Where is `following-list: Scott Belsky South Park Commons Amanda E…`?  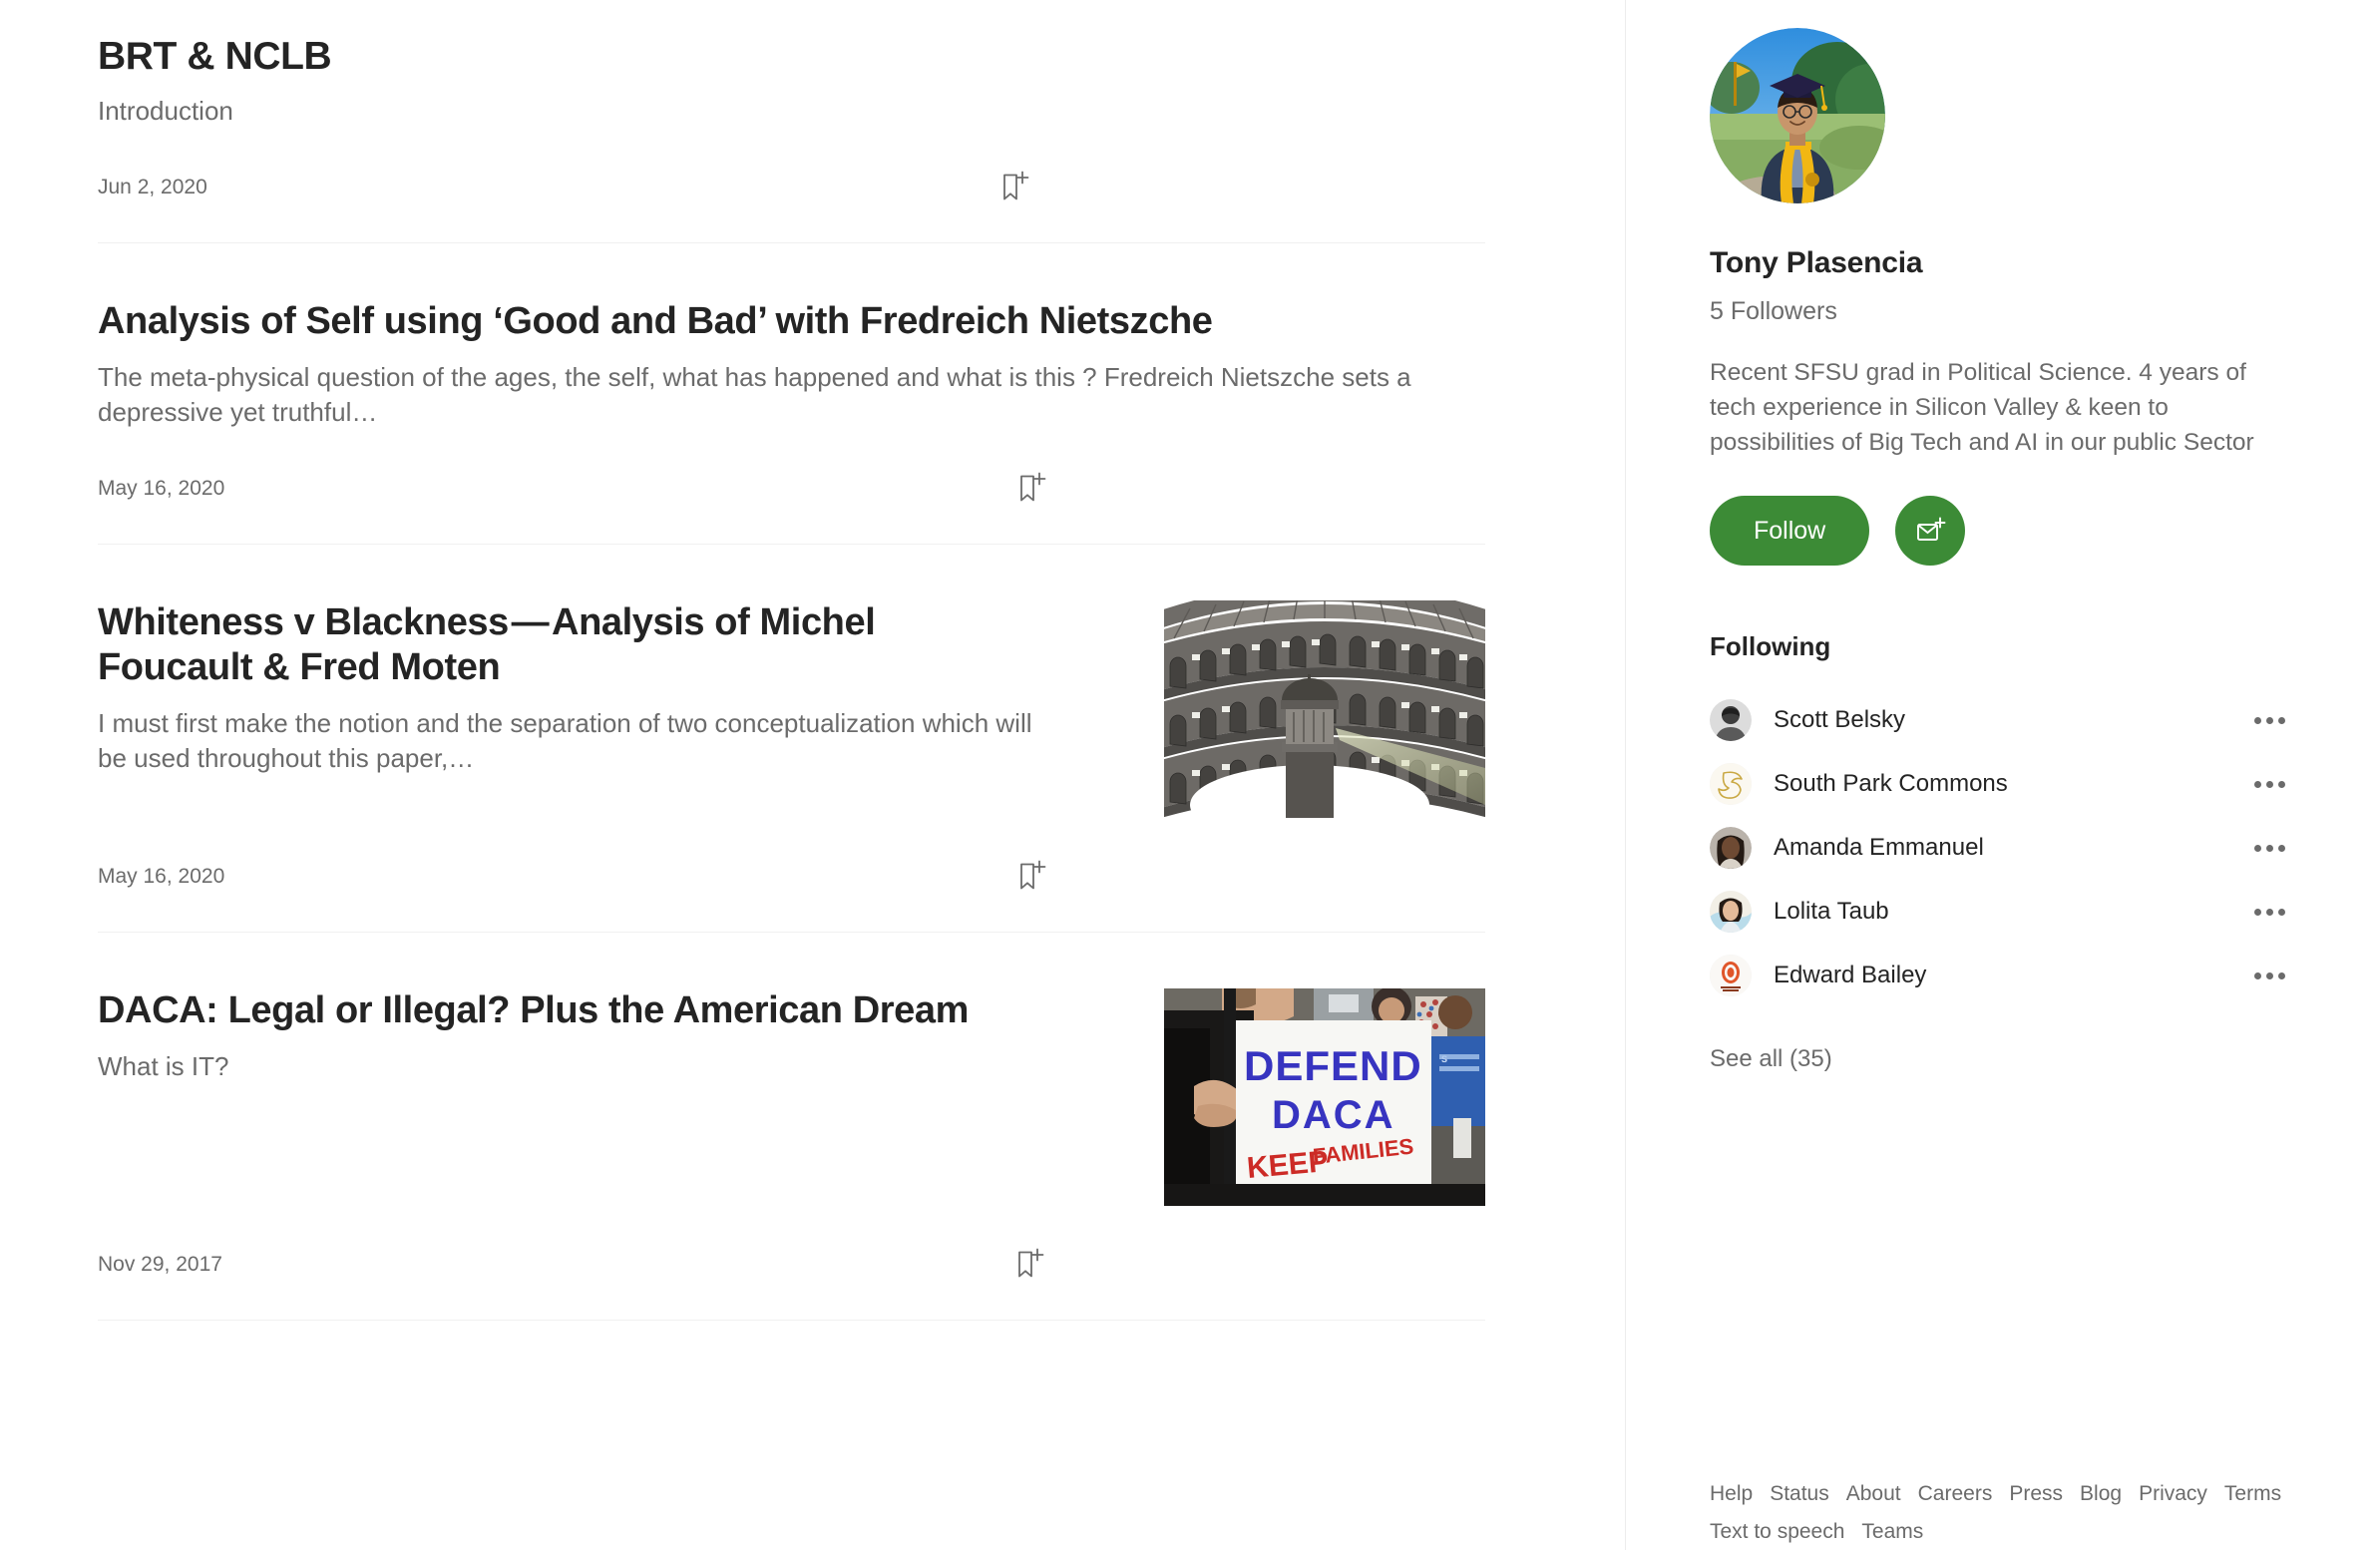
following-list: Scott Belsky South Park Commons Amanda E… is located at coordinates (1999, 848).